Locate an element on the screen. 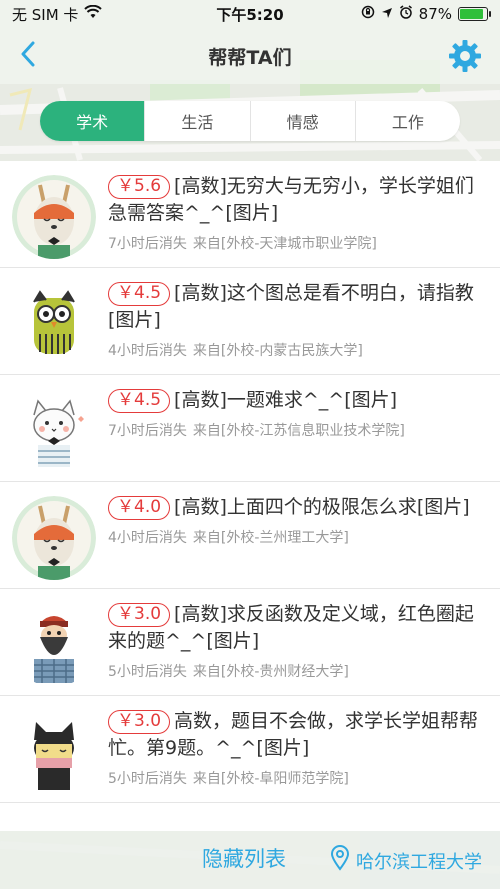  question-title: [高数]一题难求^_^[图片] is located at coordinates (286, 400).